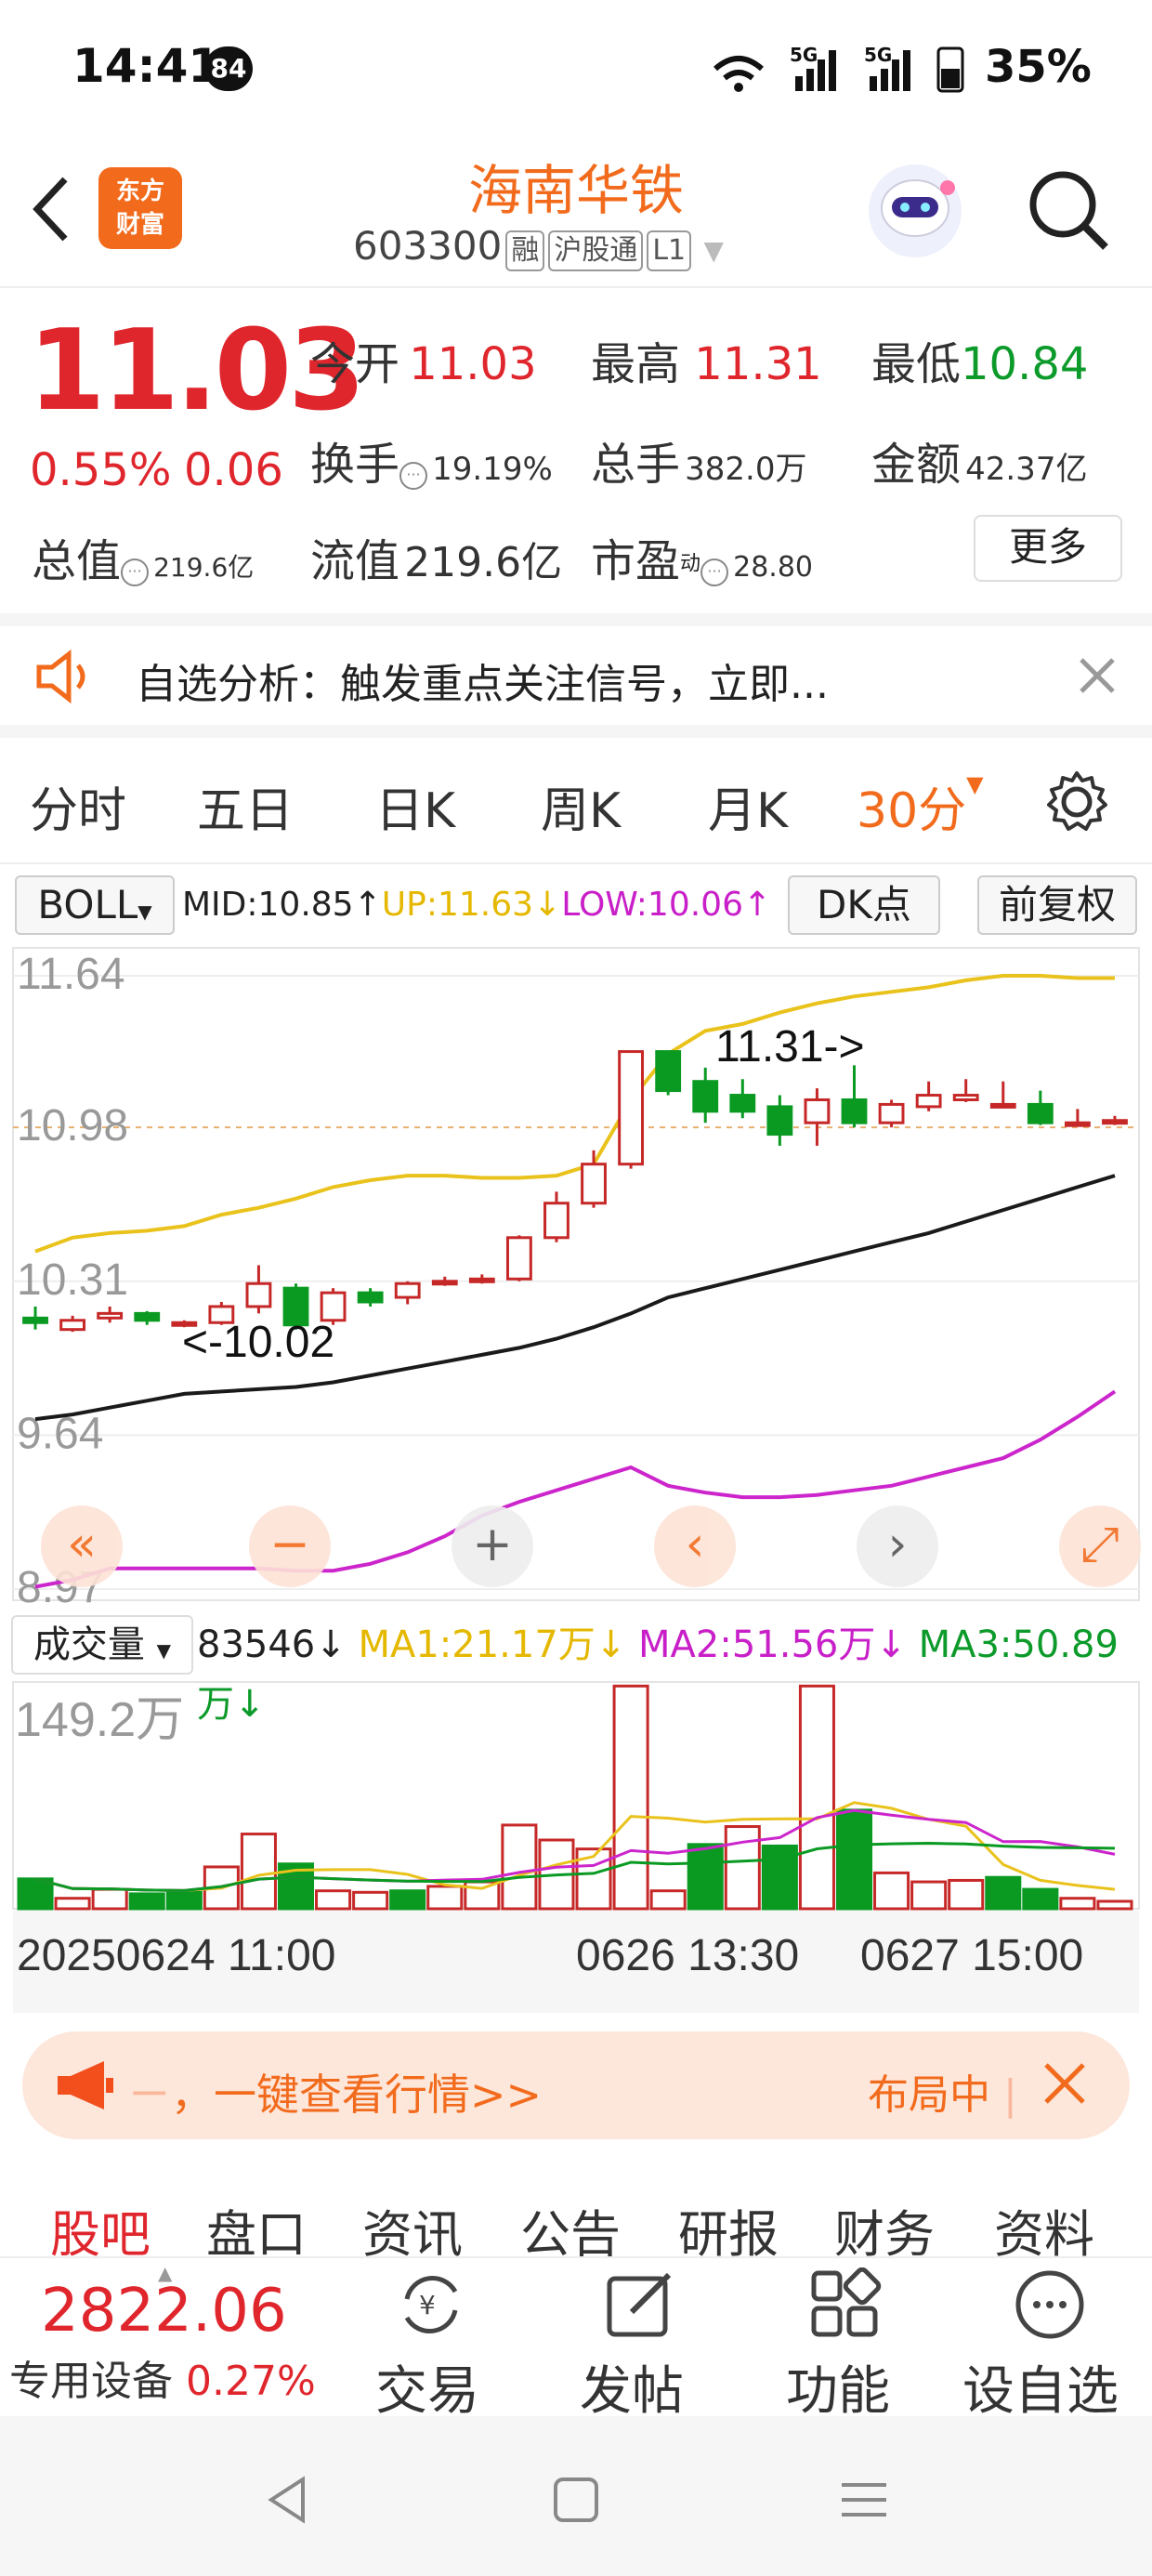 This screenshot has height=2576, width=1152. Describe the element at coordinates (176, 1955) in the screenshot. I see `x-tick-label: 20250624 11:00` at that location.